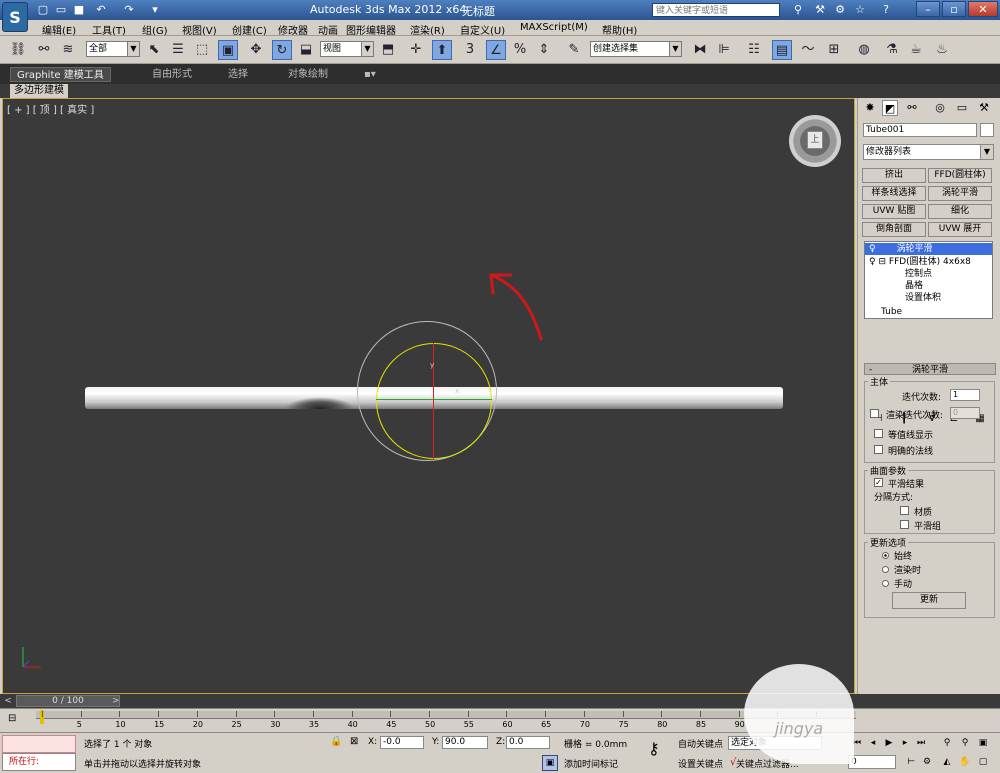 Image resolution: width=1000 pixels, height=773 pixels. Describe the element at coordinates (860, 10) in the screenshot. I see `favorites-icon: ☆` at that location.